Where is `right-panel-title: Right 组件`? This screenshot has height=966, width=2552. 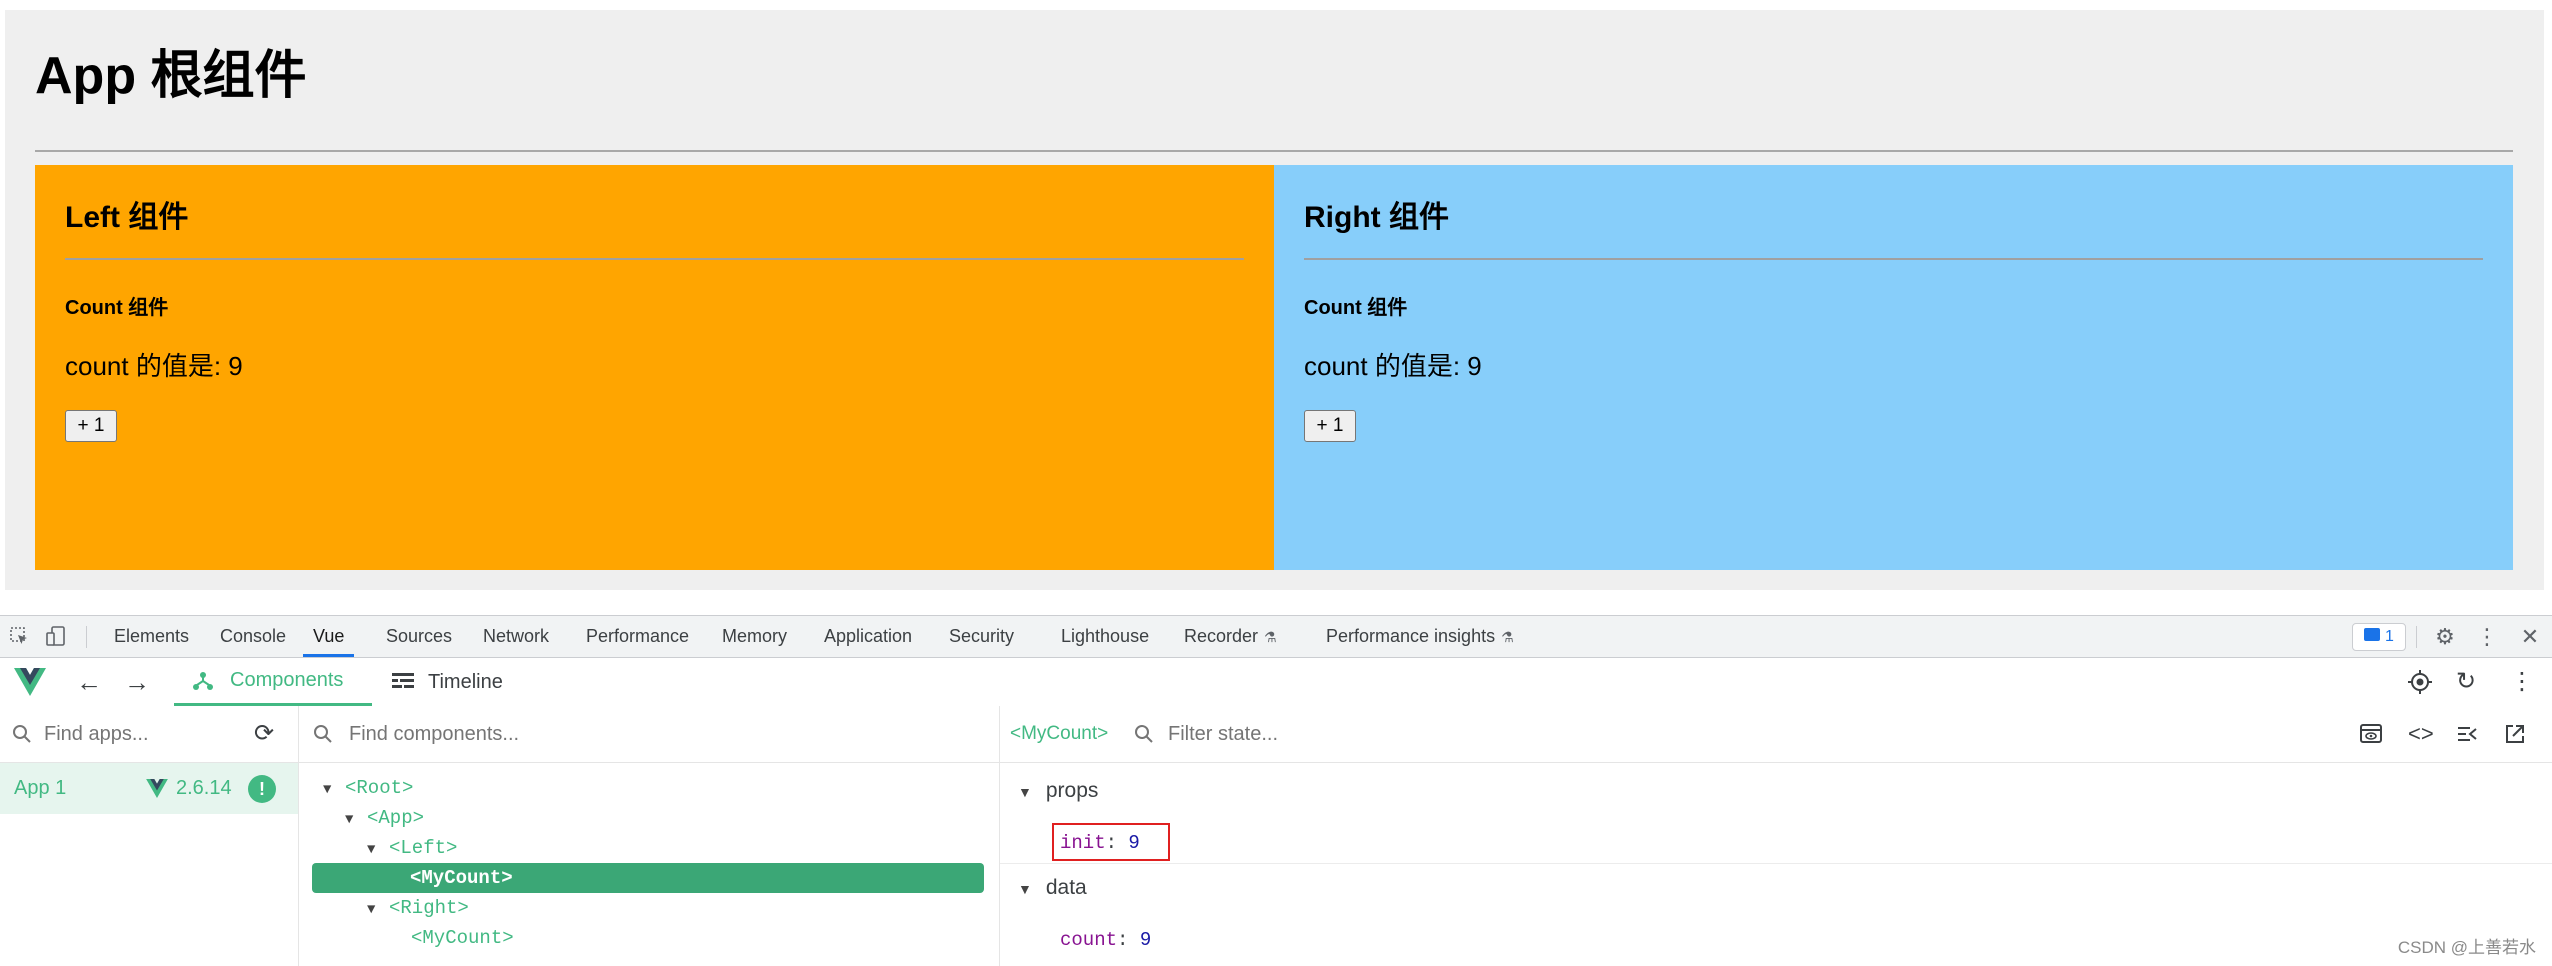 right-panel-title: Right 组件 is located at coordinates (1376, 217).